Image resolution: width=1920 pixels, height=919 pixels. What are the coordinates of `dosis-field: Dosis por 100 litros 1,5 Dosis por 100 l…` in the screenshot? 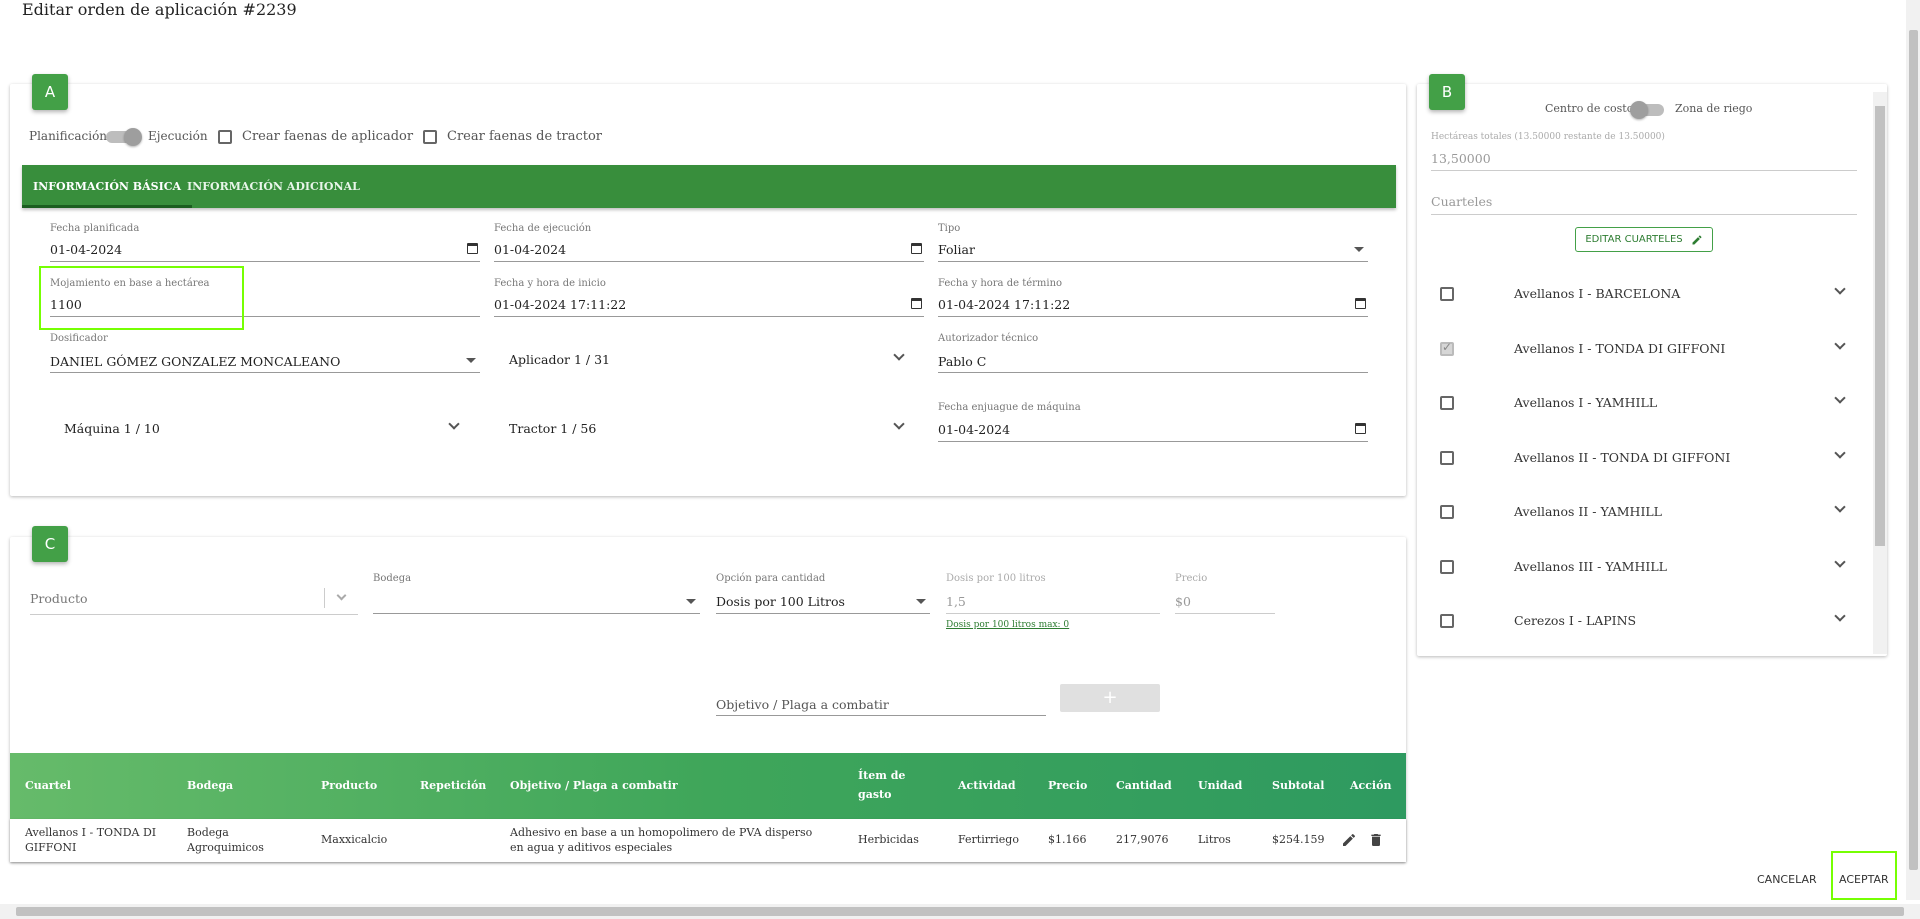 It's located at (1053, 603).